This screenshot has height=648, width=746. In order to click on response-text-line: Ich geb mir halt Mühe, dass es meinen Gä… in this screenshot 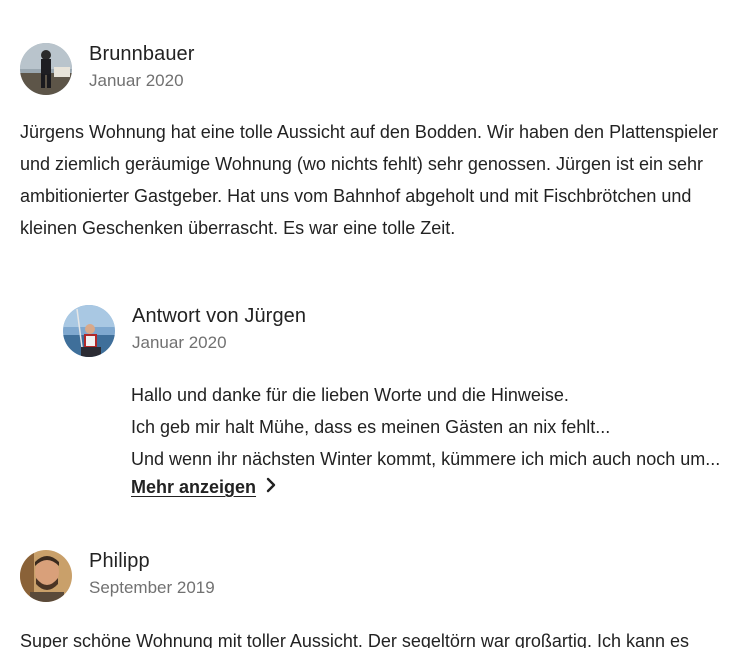, I will do `click(371, 427)`.